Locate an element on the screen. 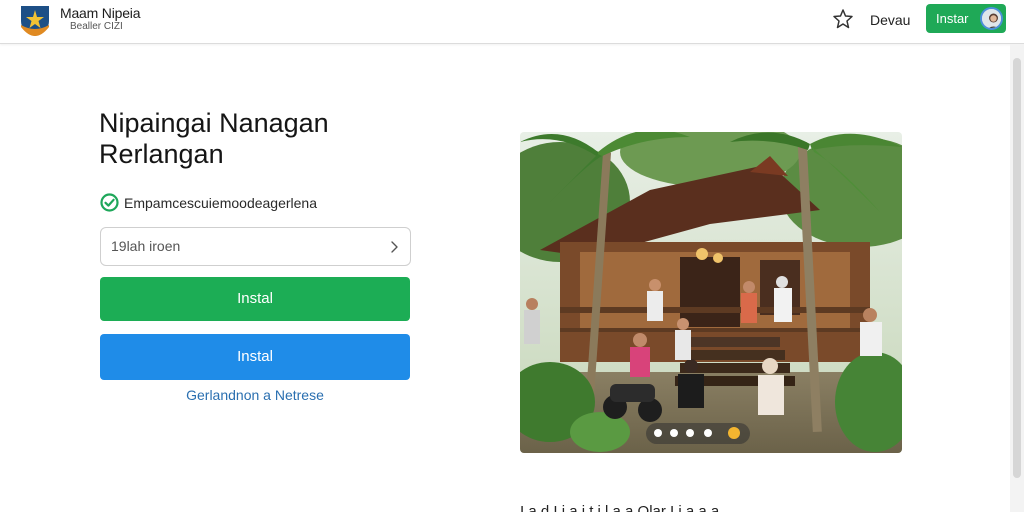  search-field is located at coordinates (255, 246).